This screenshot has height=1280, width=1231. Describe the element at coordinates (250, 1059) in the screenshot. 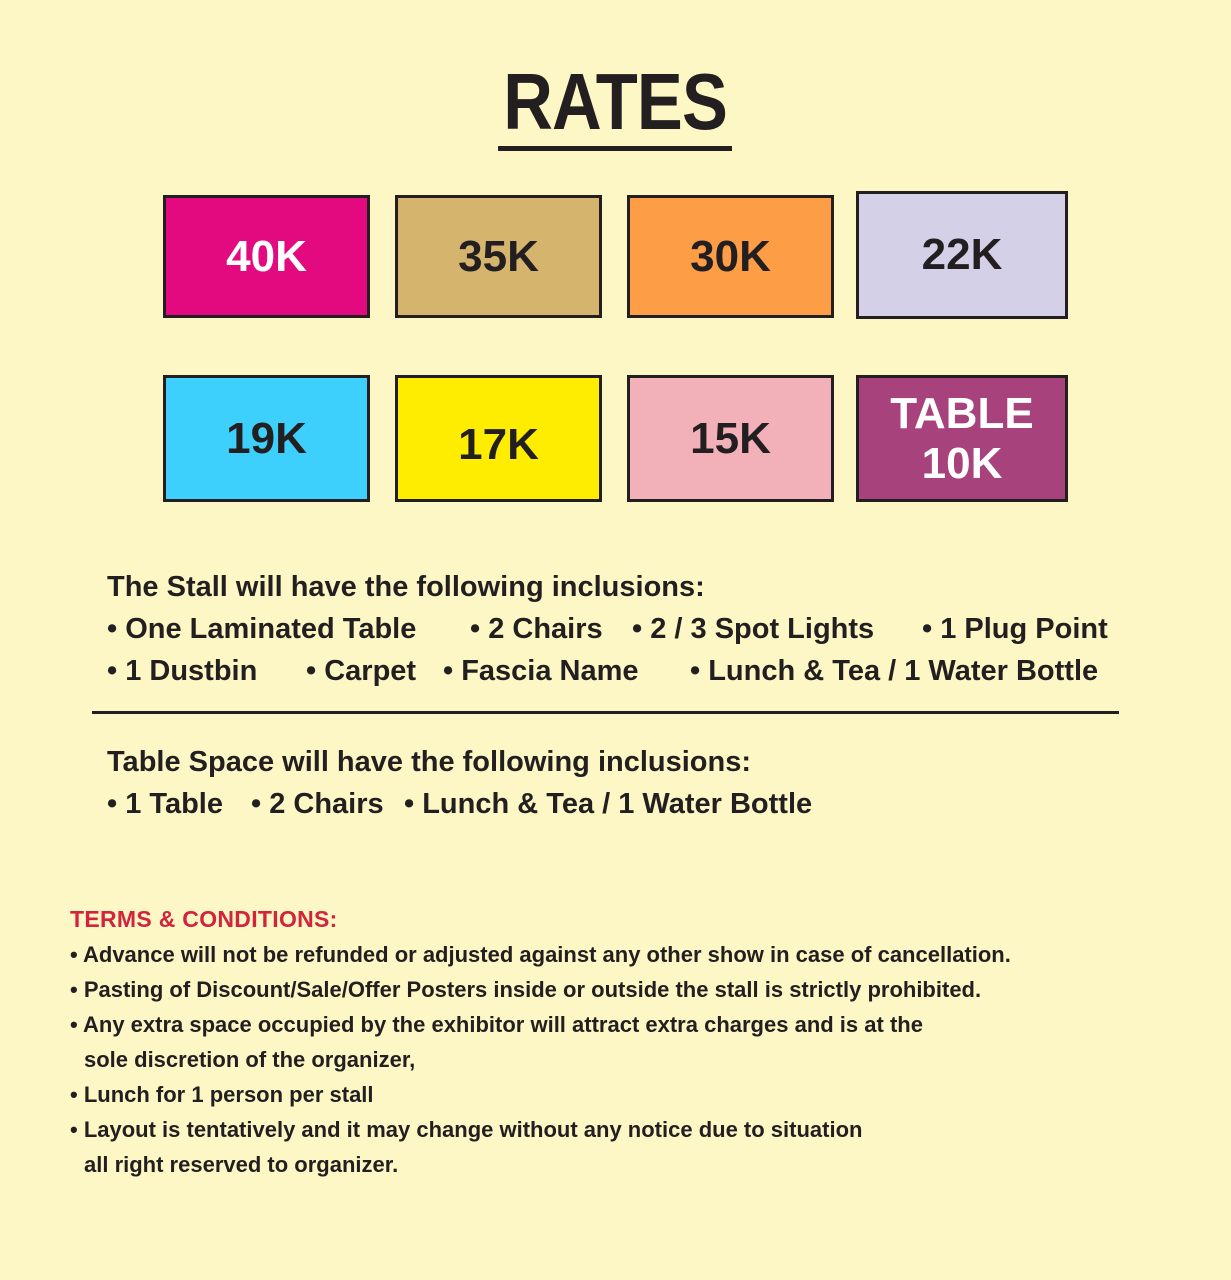

I see `term-item-continuation: sole discretion of the organizer,` at that location.